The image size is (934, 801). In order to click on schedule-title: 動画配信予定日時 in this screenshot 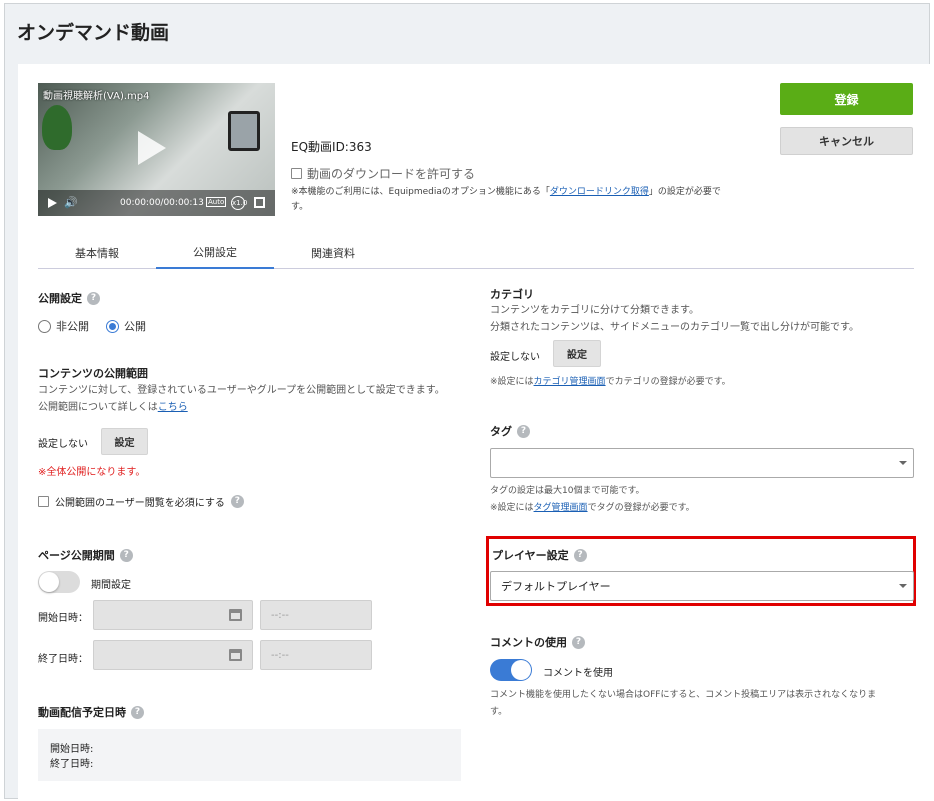, I will do `click(82, 712)`.